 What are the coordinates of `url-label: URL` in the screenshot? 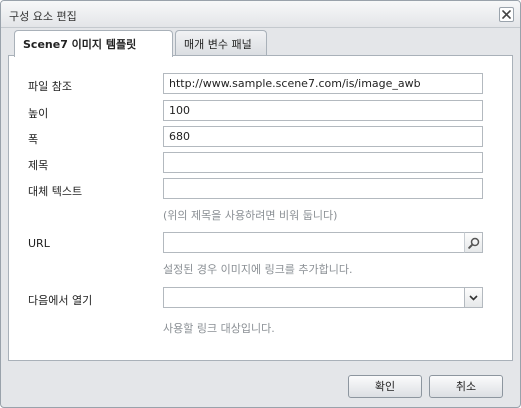 It's located at (39, 243).